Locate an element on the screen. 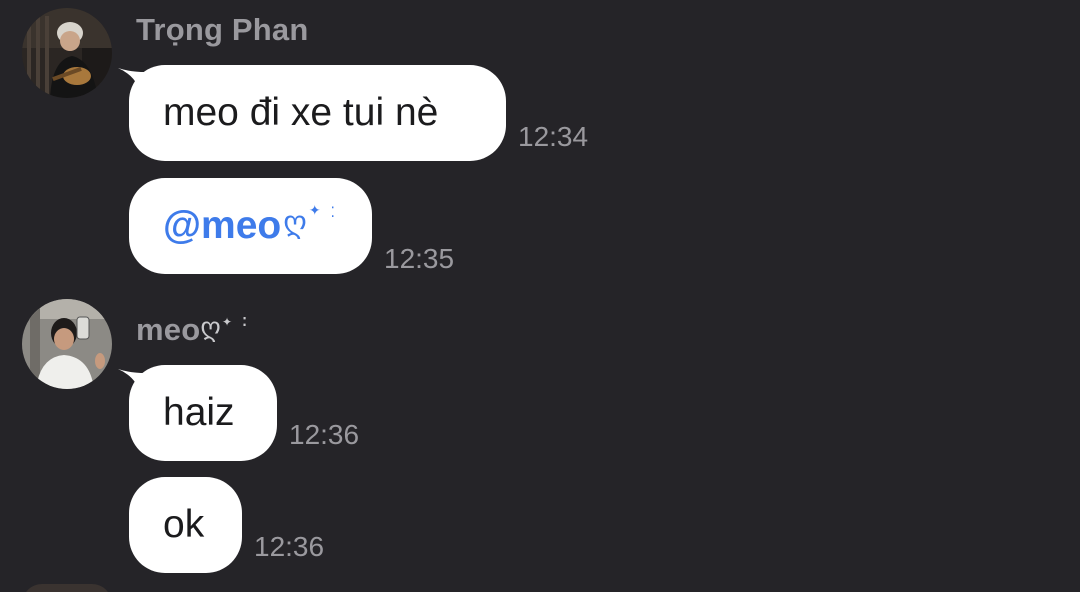 This screenshot has height=592, width=1080. mention-link: @meo is located at coordinates (222, 226).